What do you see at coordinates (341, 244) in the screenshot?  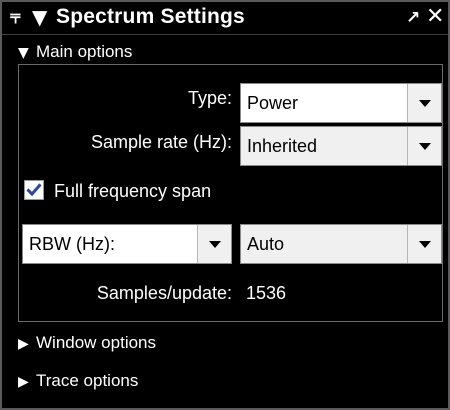 I see `rbw-value-combobox: Auto` at bounding box center [341, 244].